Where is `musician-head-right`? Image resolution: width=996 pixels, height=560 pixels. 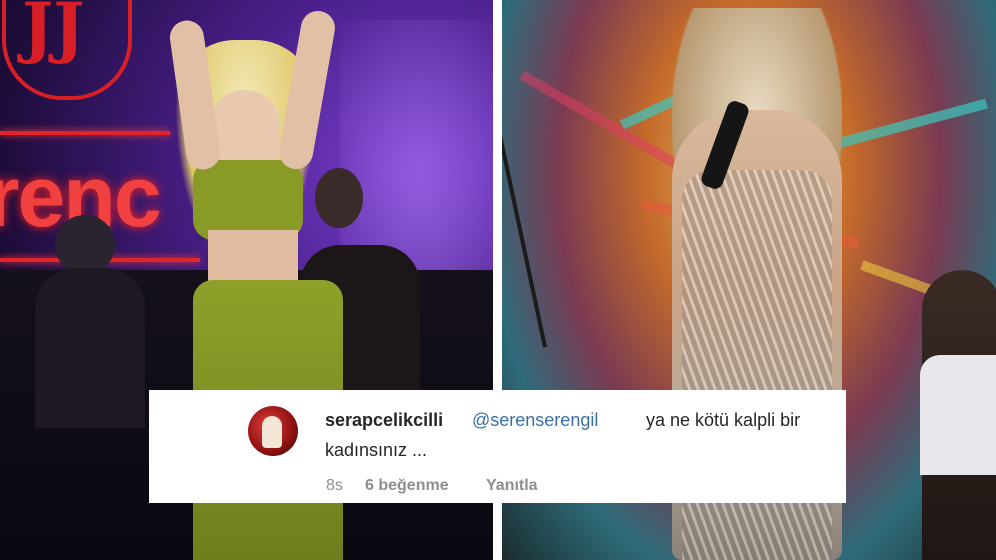
musician-head-right is located at coordinates (339, 198).